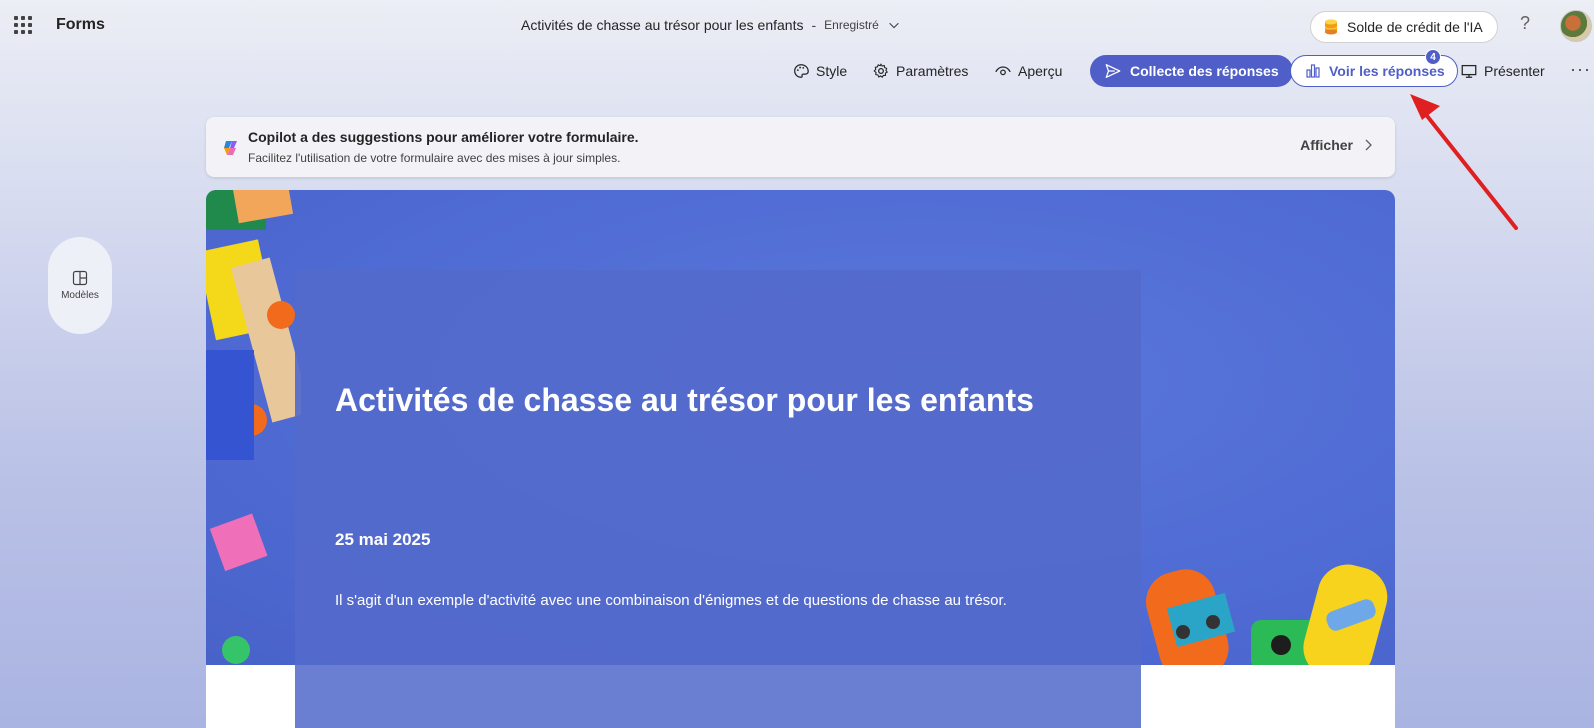 The width and height of the screenshot is (1594, 728). Describe the element at coordinates (801, 71) in the screenshot. I see `palette-icon` at that location.